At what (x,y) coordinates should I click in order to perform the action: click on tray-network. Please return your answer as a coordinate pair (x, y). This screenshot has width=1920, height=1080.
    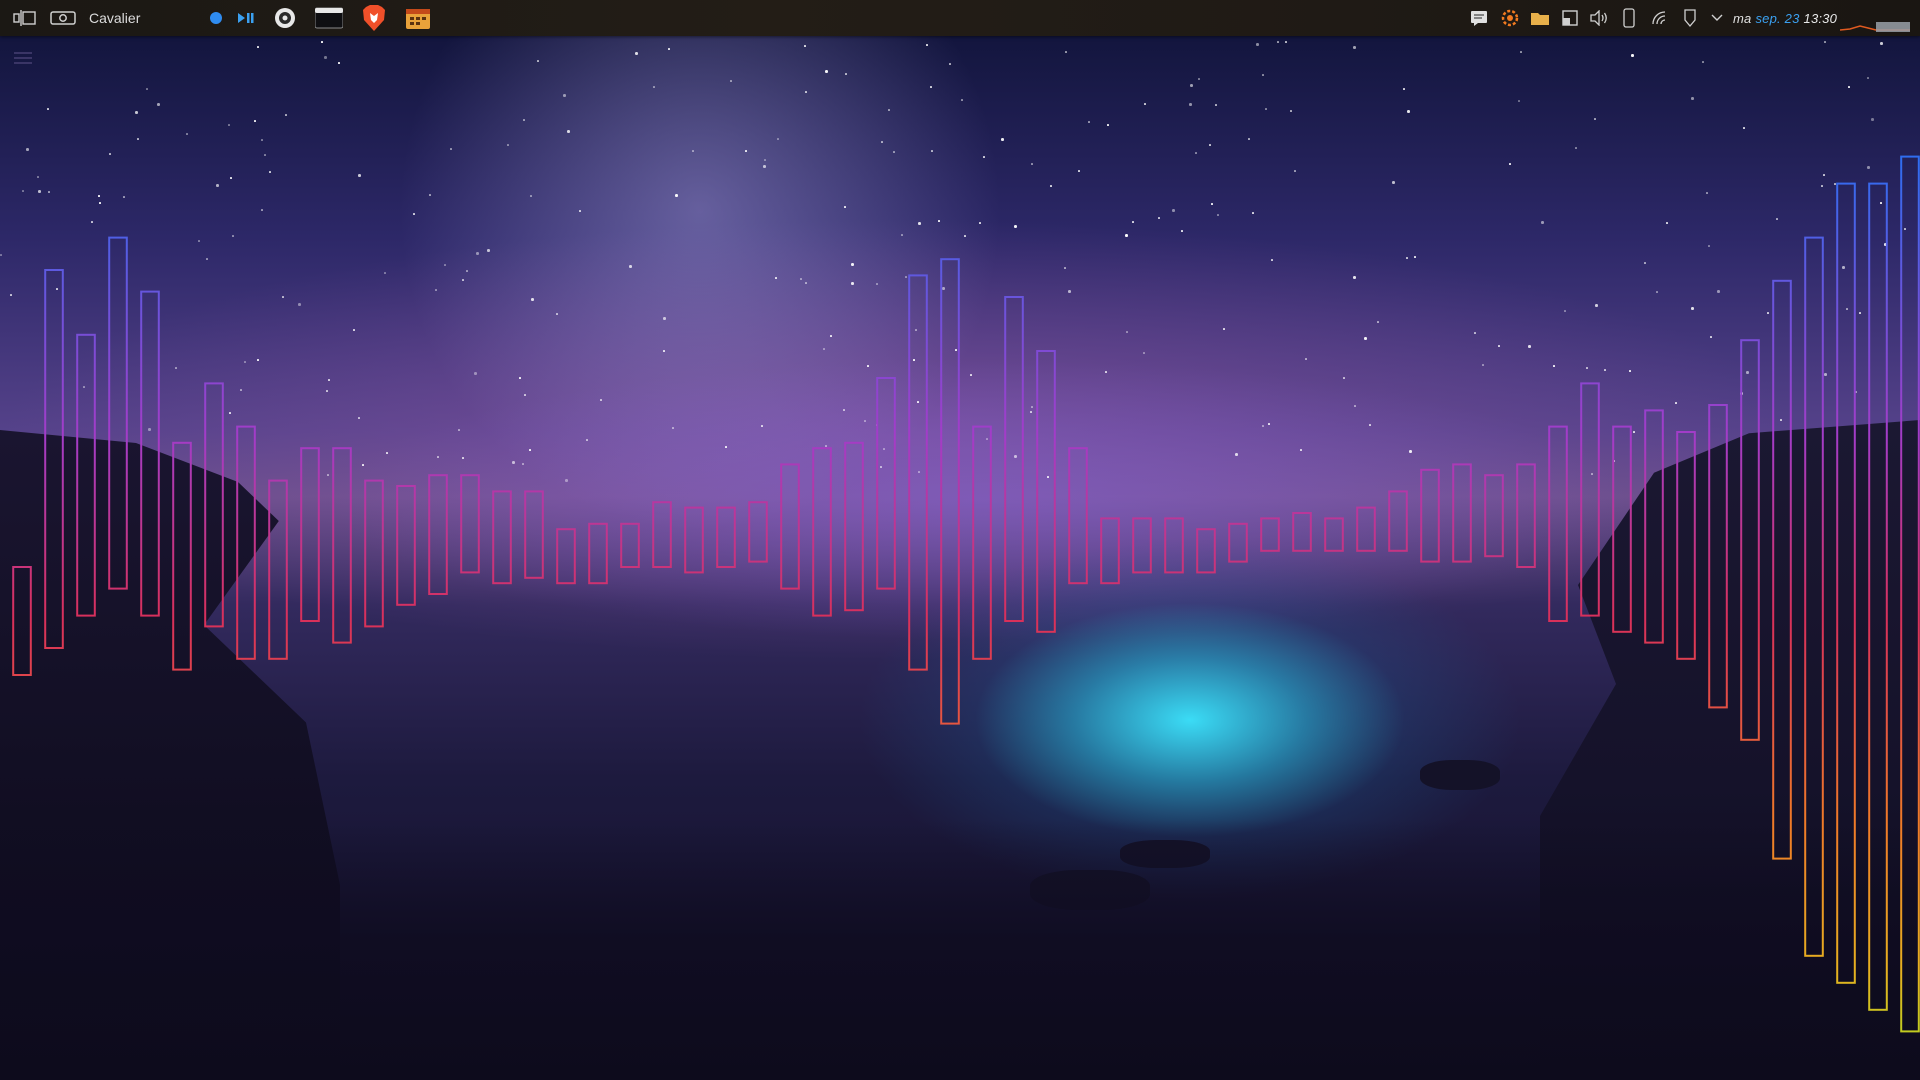
    Looking at the image, I should click on (1660, 18).